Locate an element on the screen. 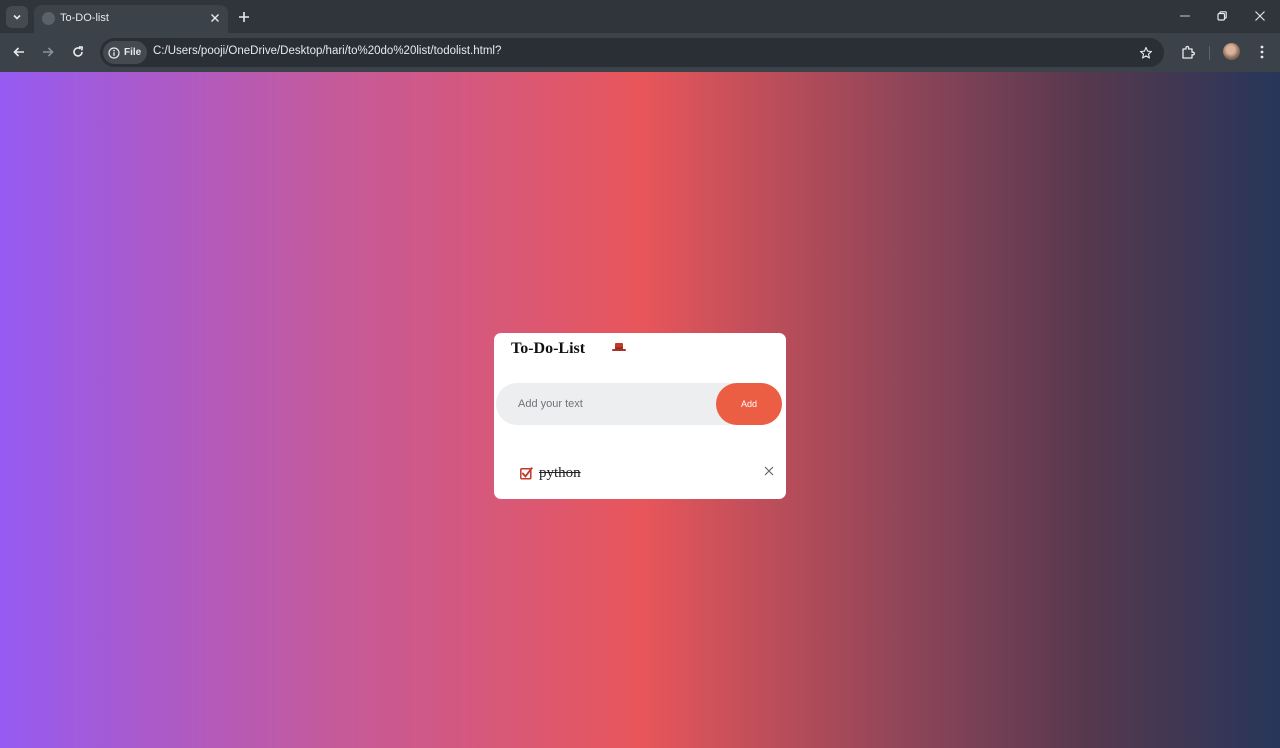  new-tab-button is located at coordinates (244, 17).